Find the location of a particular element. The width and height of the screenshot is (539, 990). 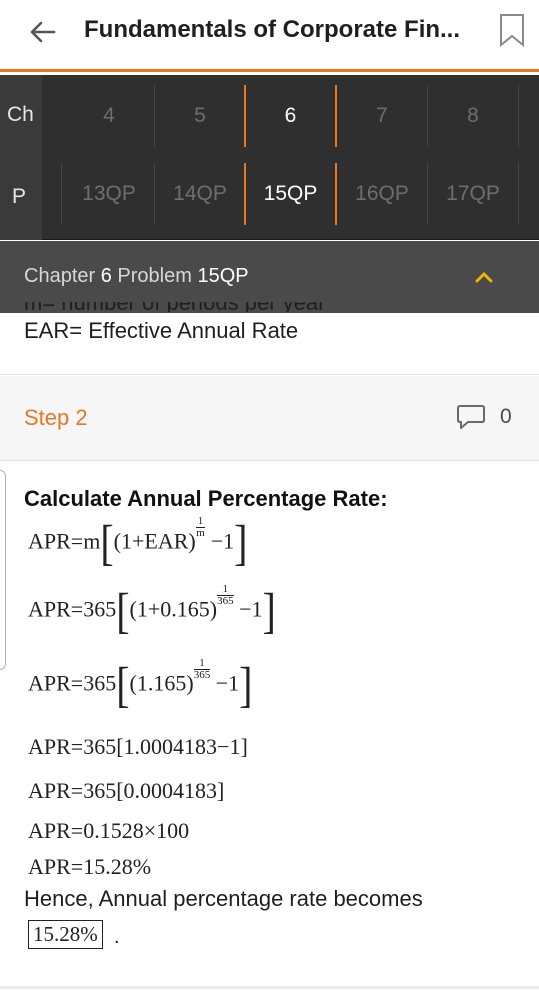

answer-box: 15.28% is located at coordinates (65, 934).